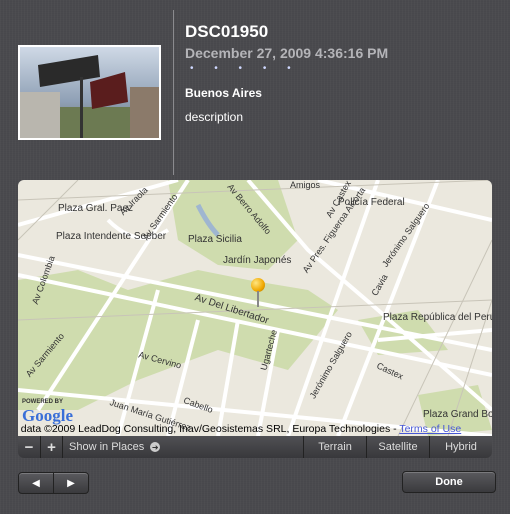 The image size is (510, 514). What do you see at coordinates (107, 447) in the screenshot?
I see `show-in-places-label: Show in Places` at bounding box center [107, 447].